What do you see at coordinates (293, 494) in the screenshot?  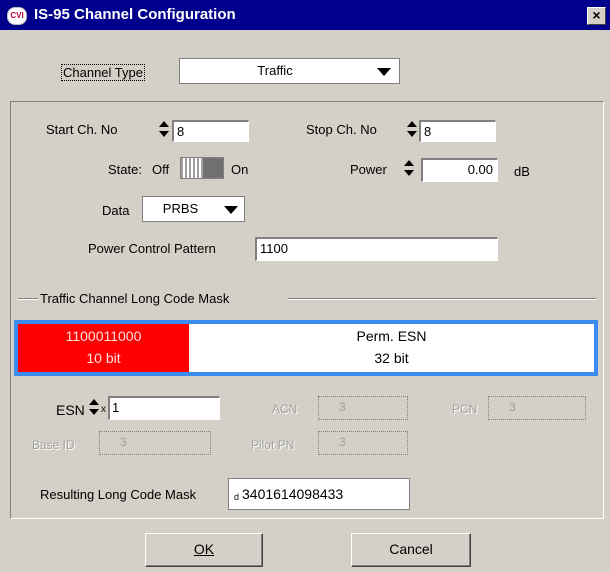 I see `resulting-mask-value: 3401614098433` at bounding box center [293, 494].